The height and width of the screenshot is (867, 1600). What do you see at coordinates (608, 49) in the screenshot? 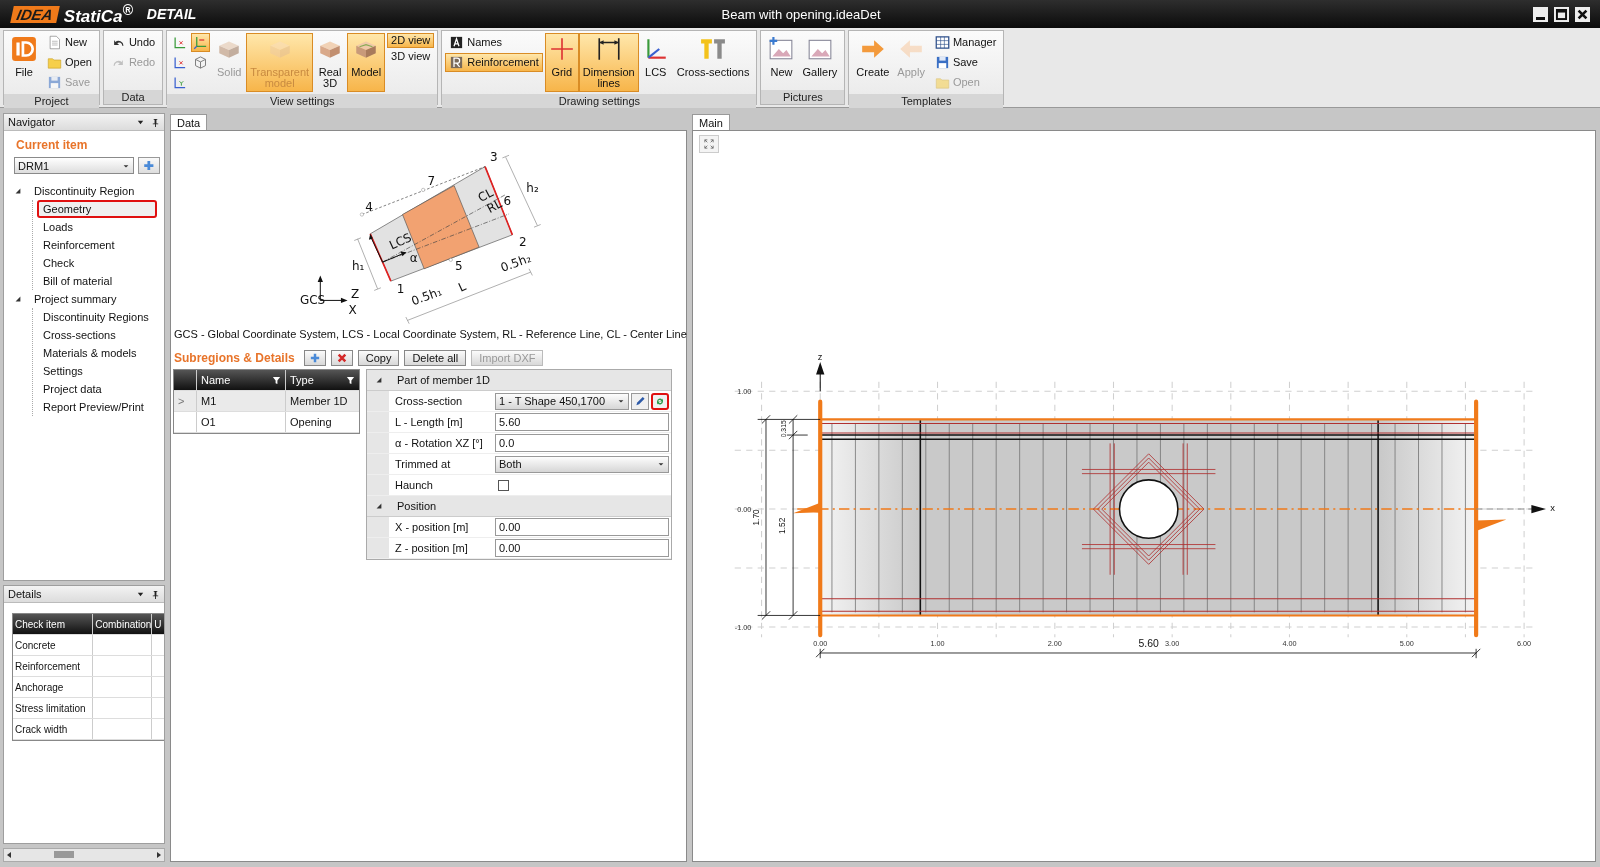
I see `dimension-icon` at bounding box center [608, 49].